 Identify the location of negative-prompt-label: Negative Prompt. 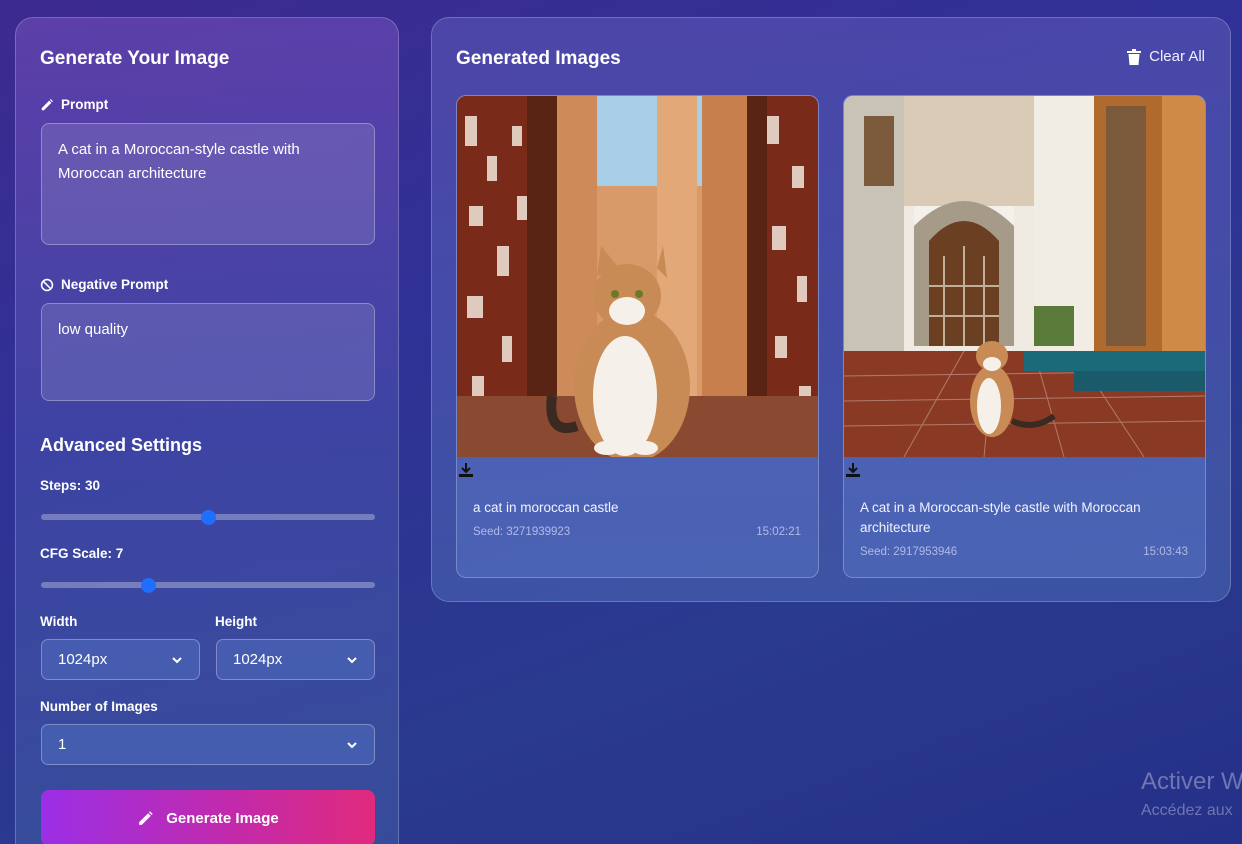
(104, 284).